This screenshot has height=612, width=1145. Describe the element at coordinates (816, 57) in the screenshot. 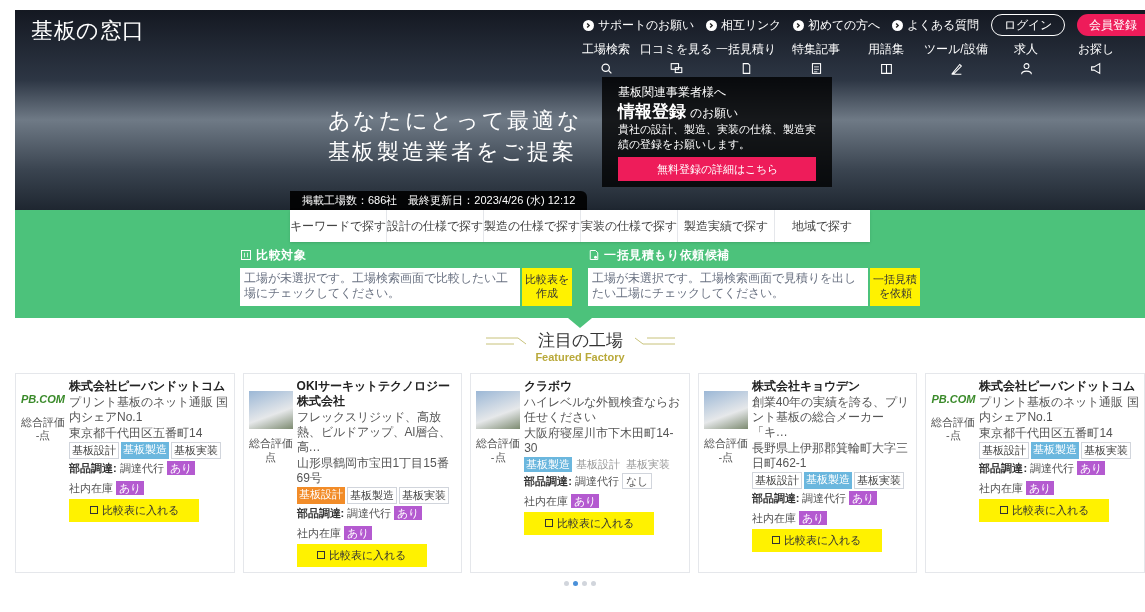

I see `nav-item: 特集記事` at that location.